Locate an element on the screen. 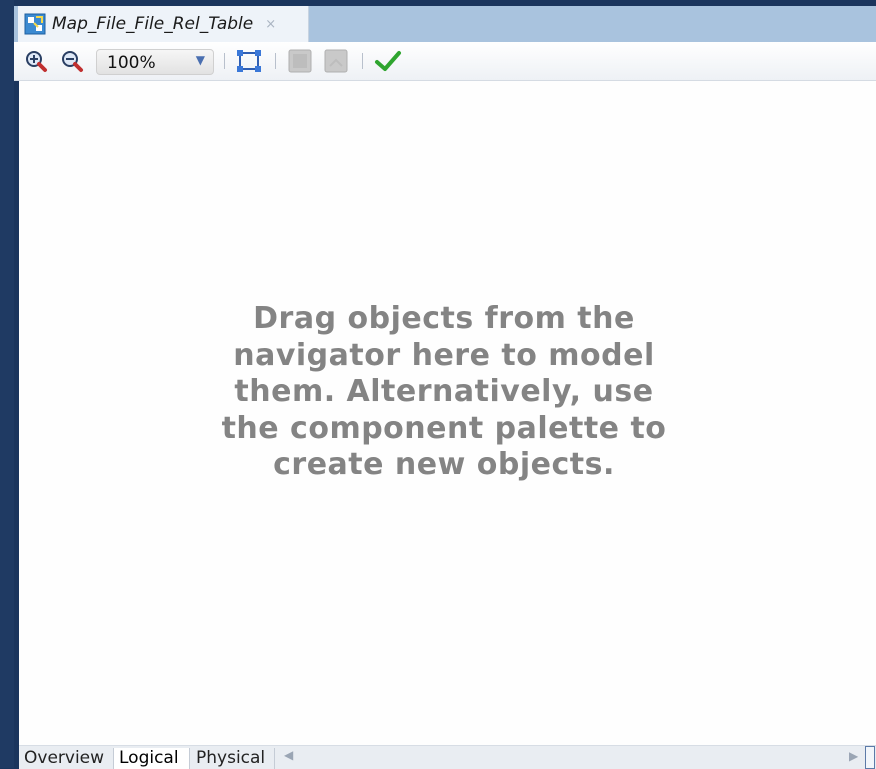 This screenshot has height=769, width=876. horizontal-scrollbar is located at coordinates (870, 757).